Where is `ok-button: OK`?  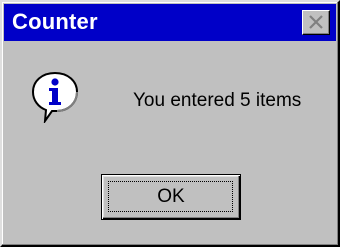 ok-button: OK is located at coordinates (171, 197).